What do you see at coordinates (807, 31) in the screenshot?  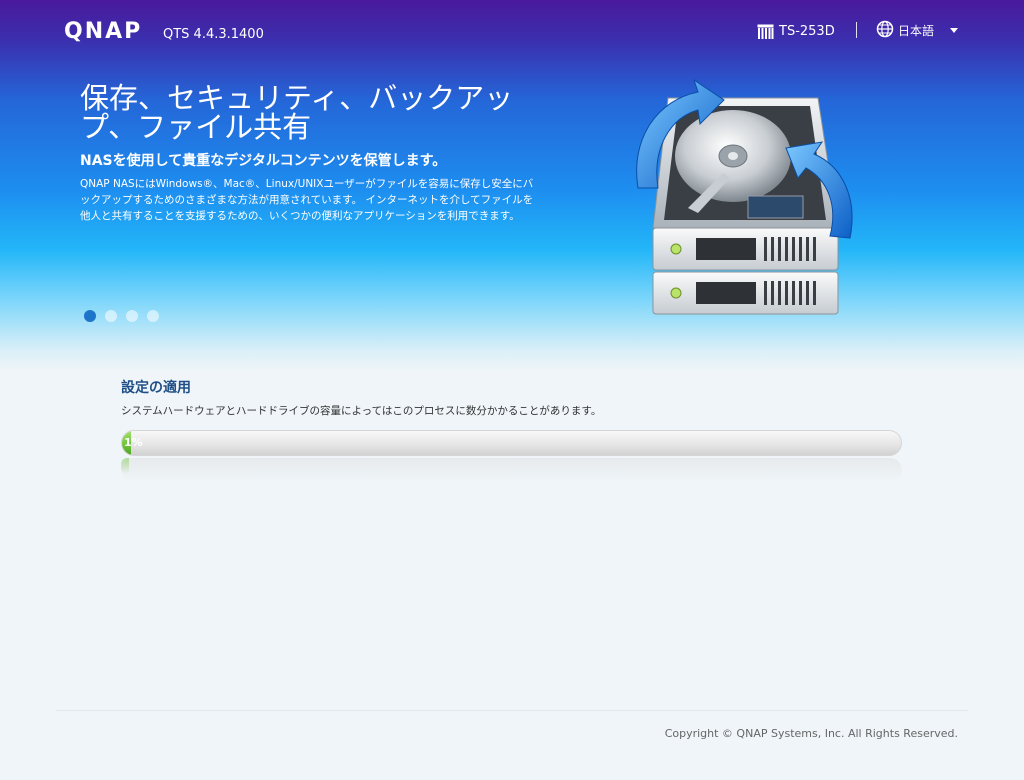 I see `device-name: TS-253D` at bounding box center [807, 31].